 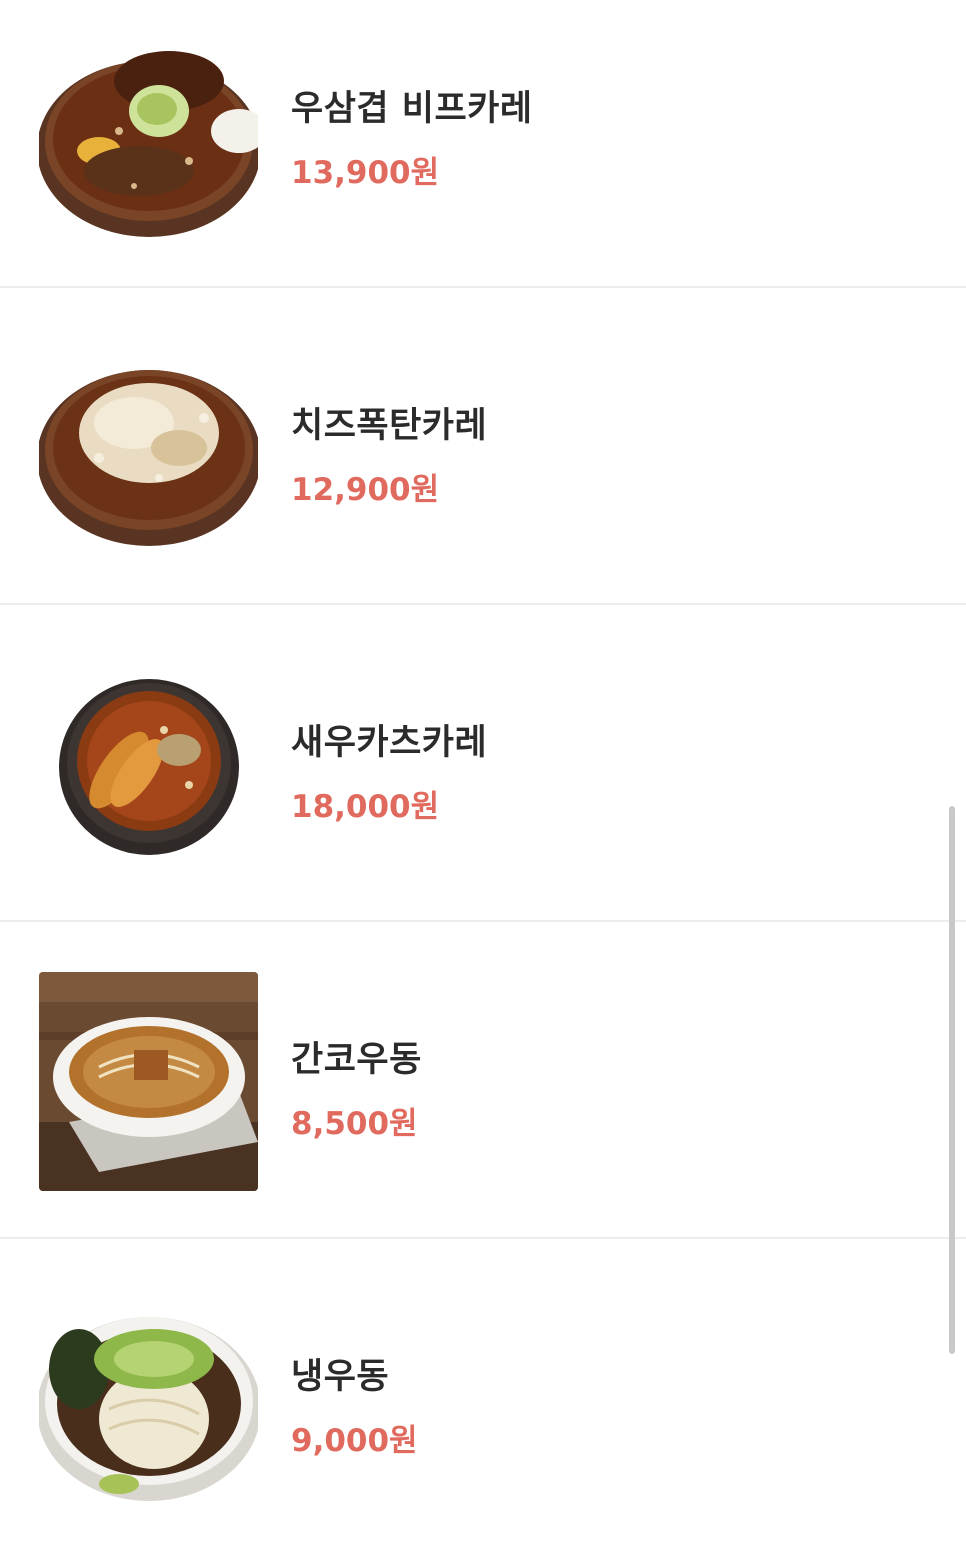 What do you see at coordinates (412, 109) in the screenshot?
I see `menu-item-name: 우삼겹 비프카레` at bounding box center [412, 109].